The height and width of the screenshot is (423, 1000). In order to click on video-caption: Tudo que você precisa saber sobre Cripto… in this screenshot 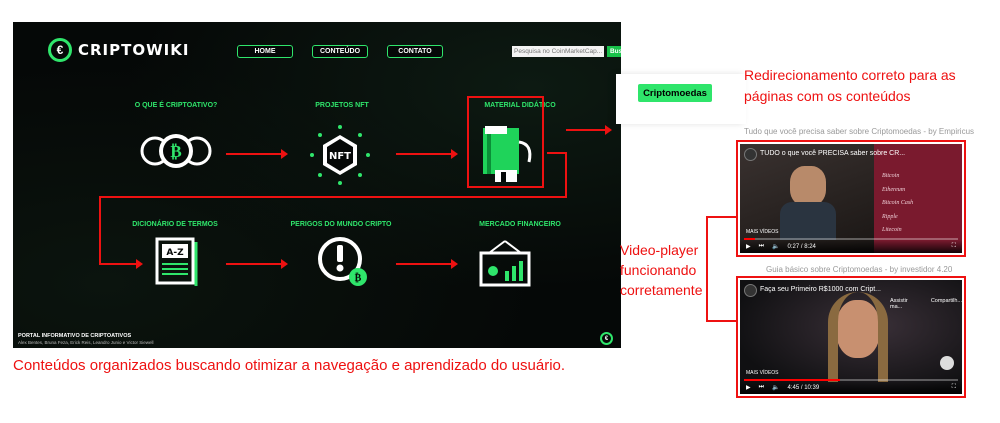, I will do `click(859, 131)`.